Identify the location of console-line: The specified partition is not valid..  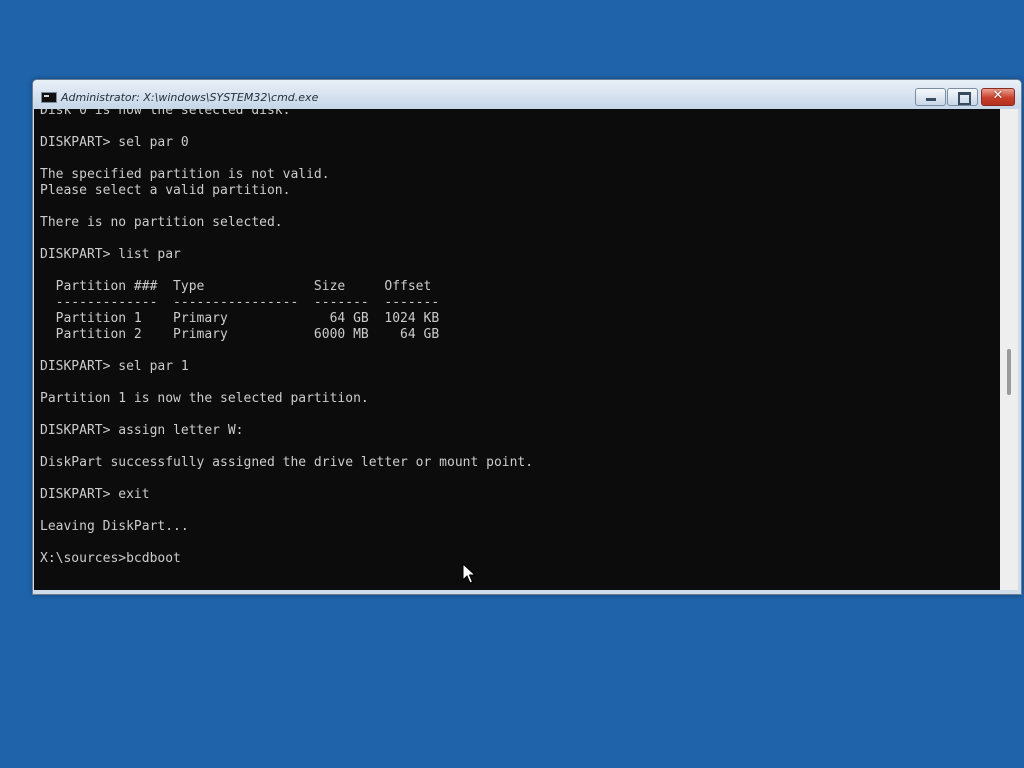
(185, 174).